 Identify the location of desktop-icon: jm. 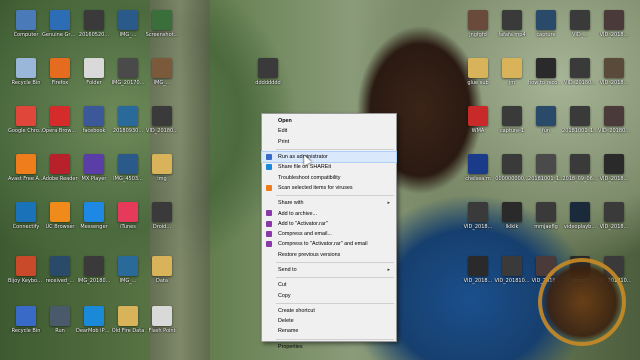
(512, 72).